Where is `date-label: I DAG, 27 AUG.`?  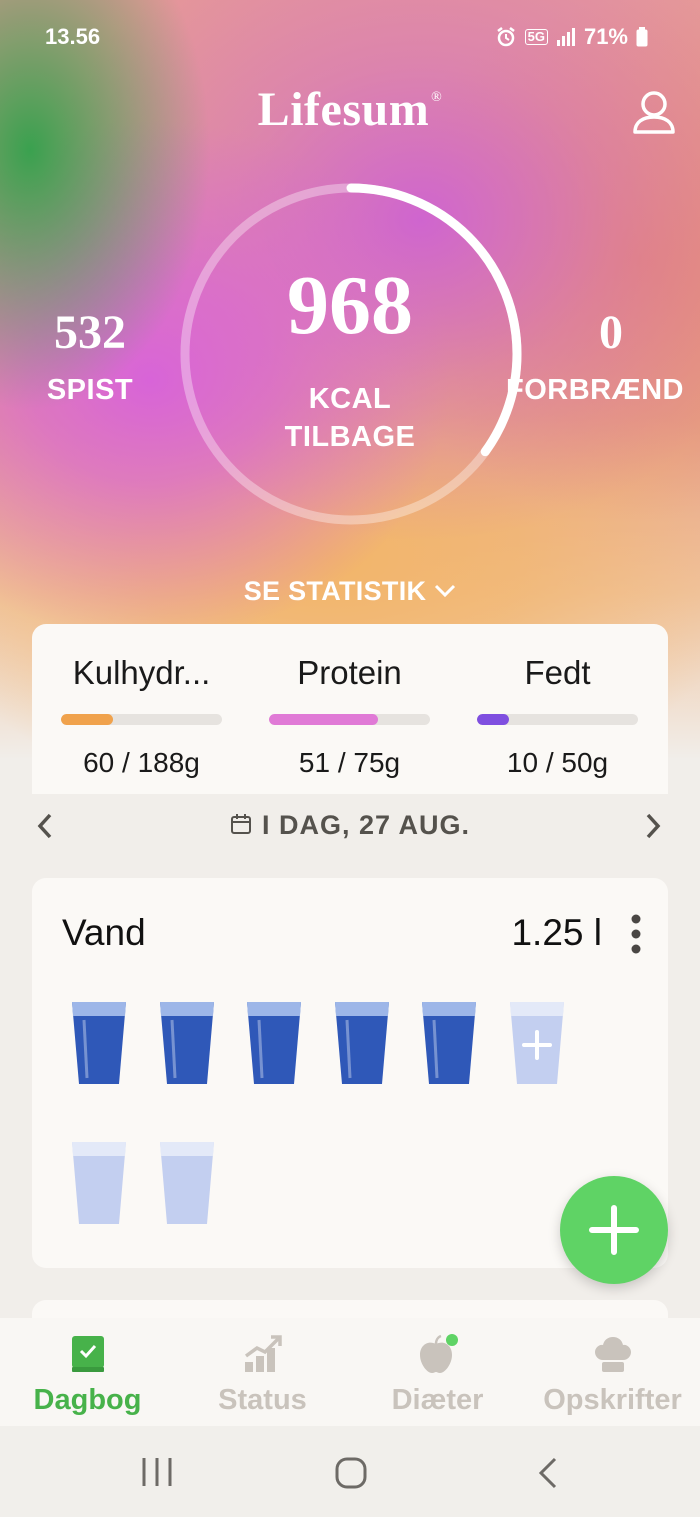
date-label: I DAG, 27 AUG. is located at coordinates (350, 825).